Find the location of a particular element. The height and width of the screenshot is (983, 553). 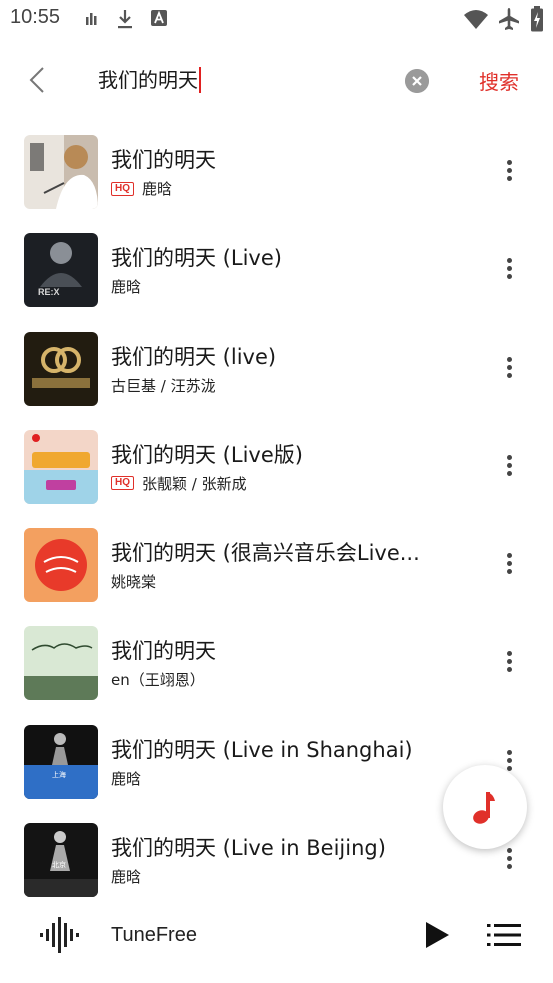

song-subtitle: 古巨基 / 汪苏泷 is located at coordinates (163, 385).